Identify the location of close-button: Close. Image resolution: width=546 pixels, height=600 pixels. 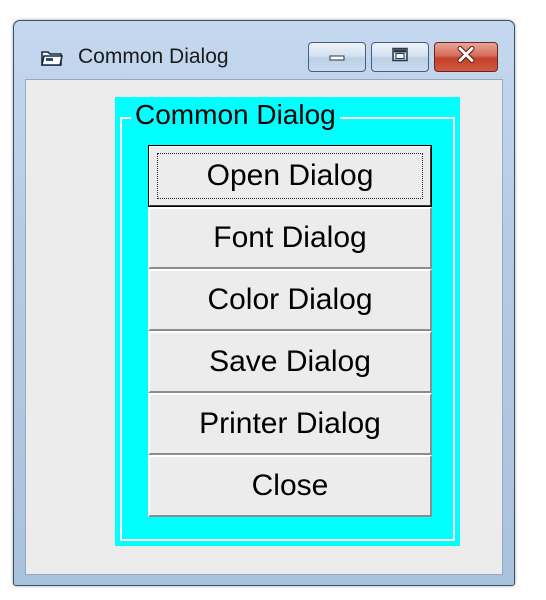
(290, 486).